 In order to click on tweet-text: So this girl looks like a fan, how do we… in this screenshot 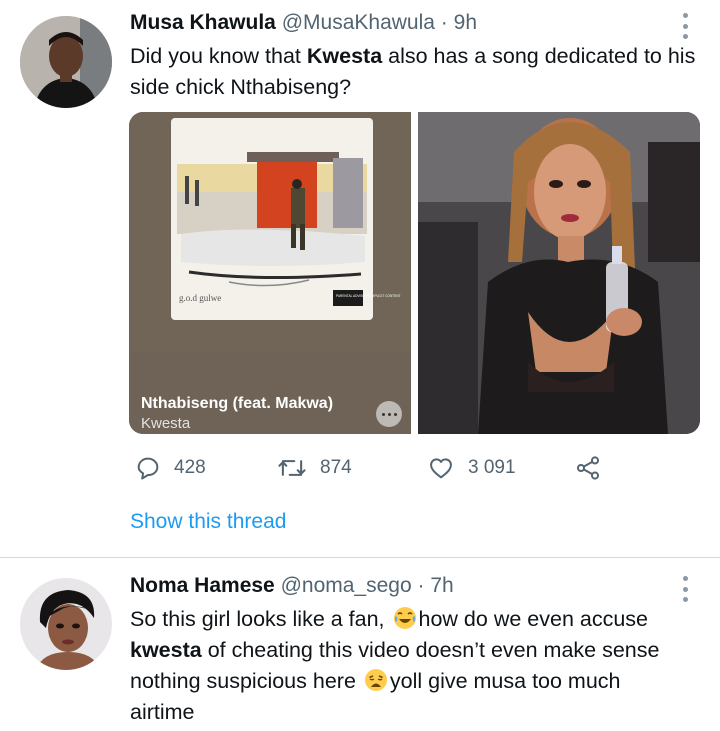, I will do `click(420, 666)`.